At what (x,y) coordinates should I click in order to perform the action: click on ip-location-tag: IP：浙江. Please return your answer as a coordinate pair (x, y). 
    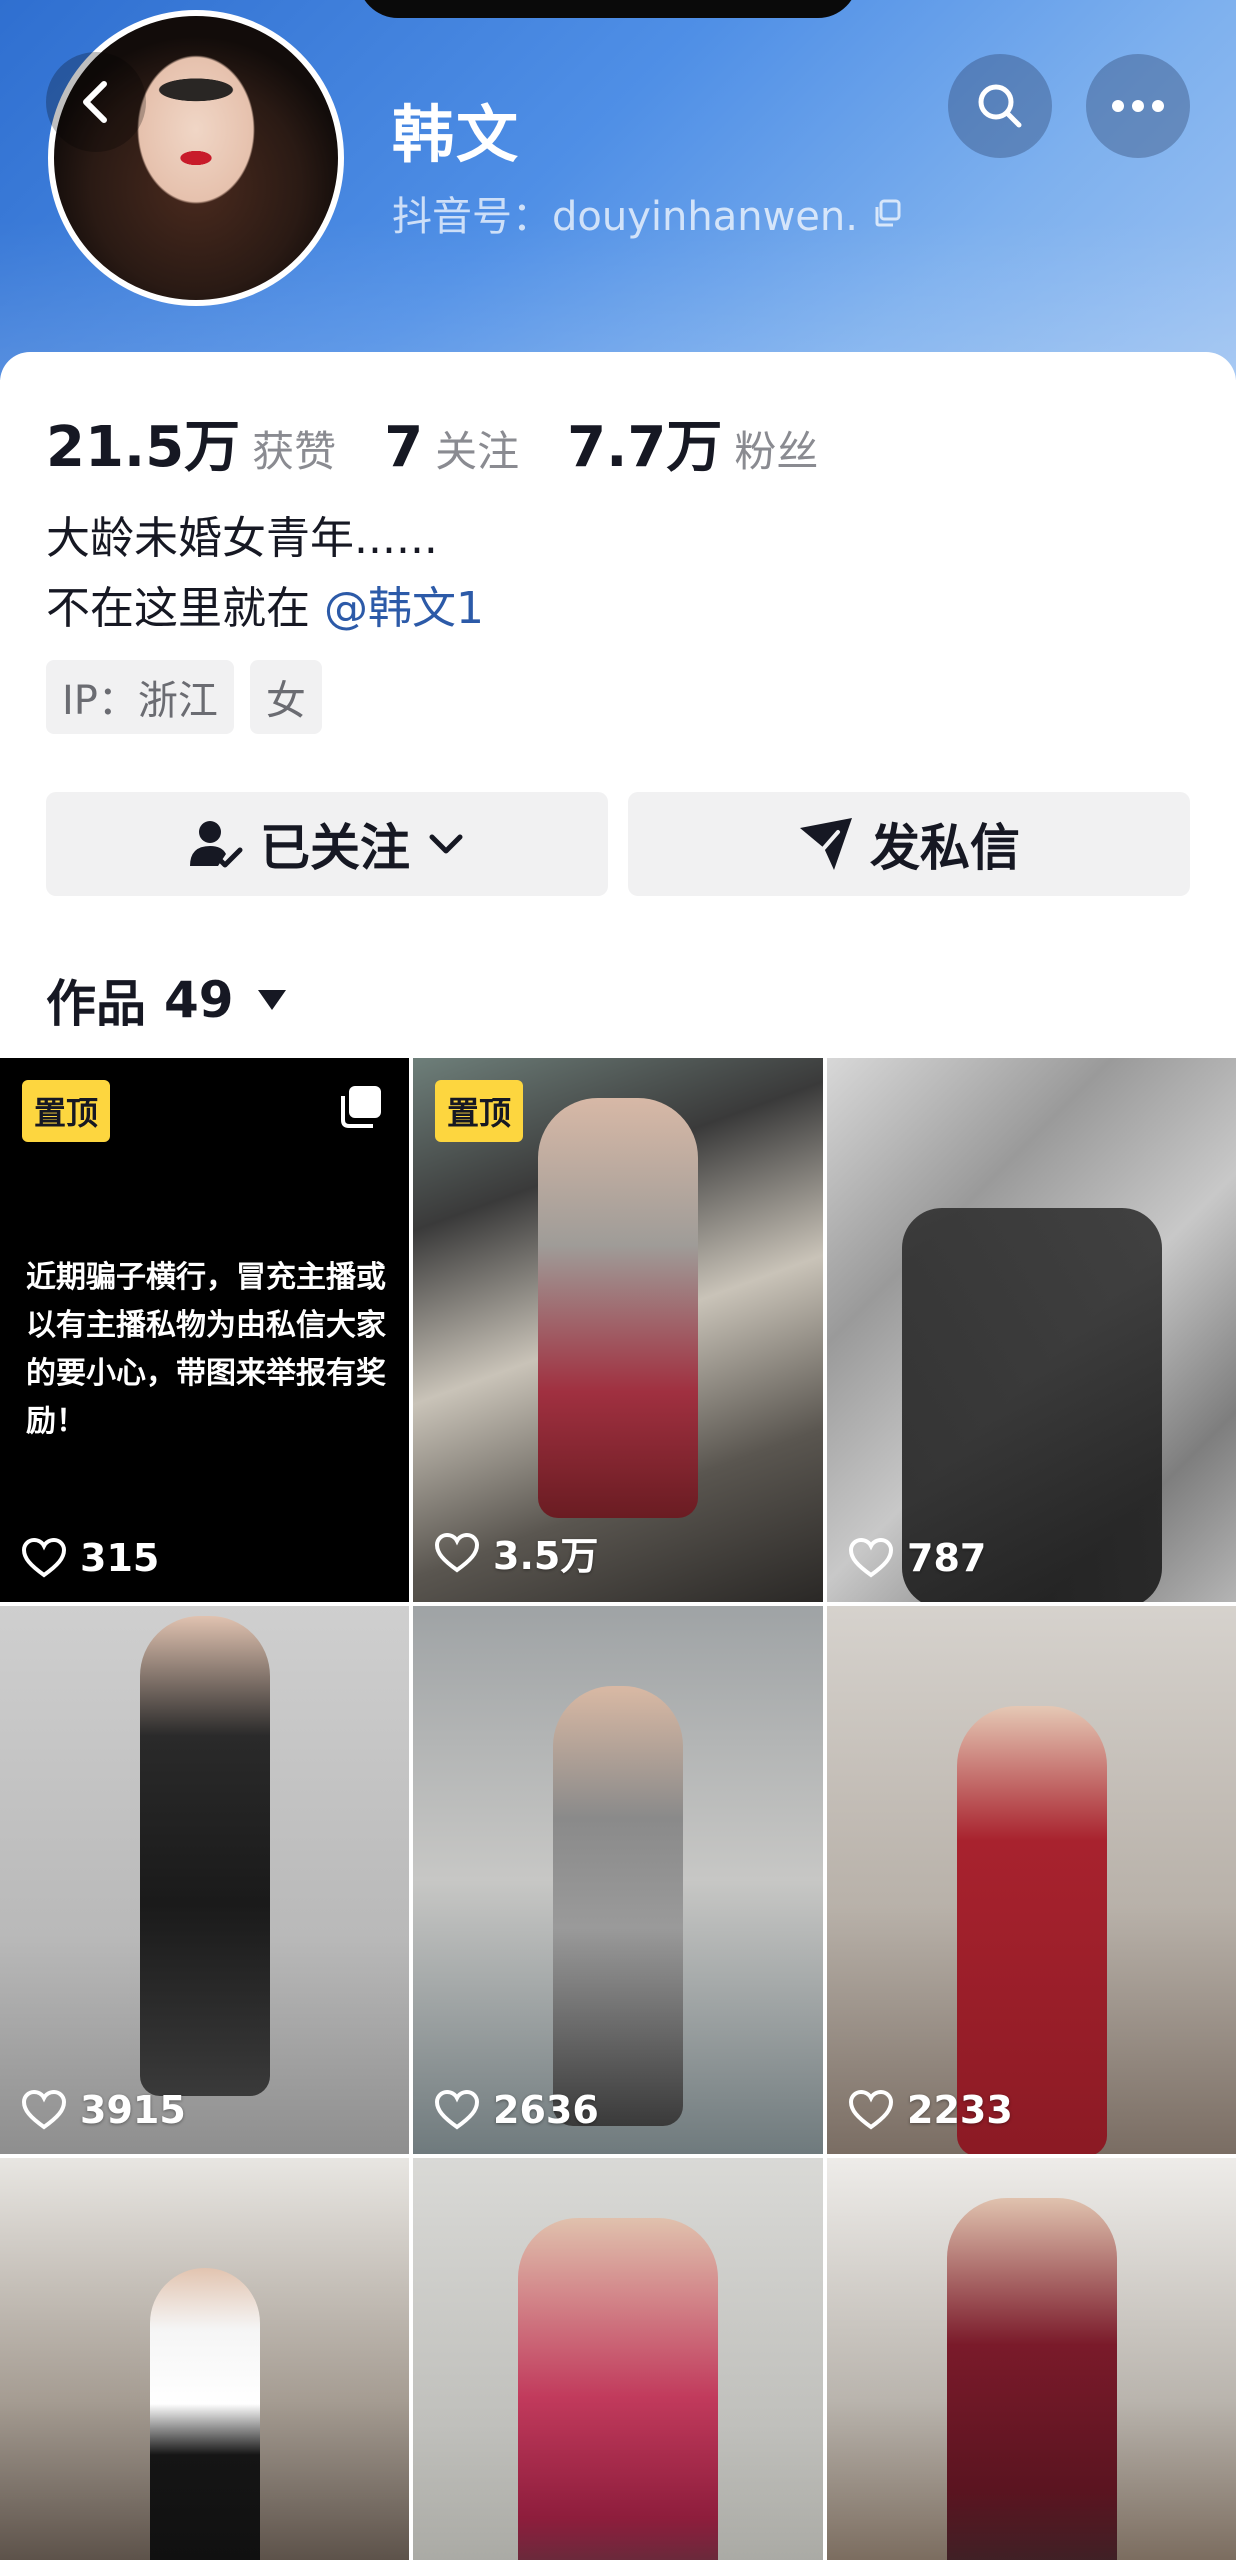
    Looking at the image, I should click on (140, 697).